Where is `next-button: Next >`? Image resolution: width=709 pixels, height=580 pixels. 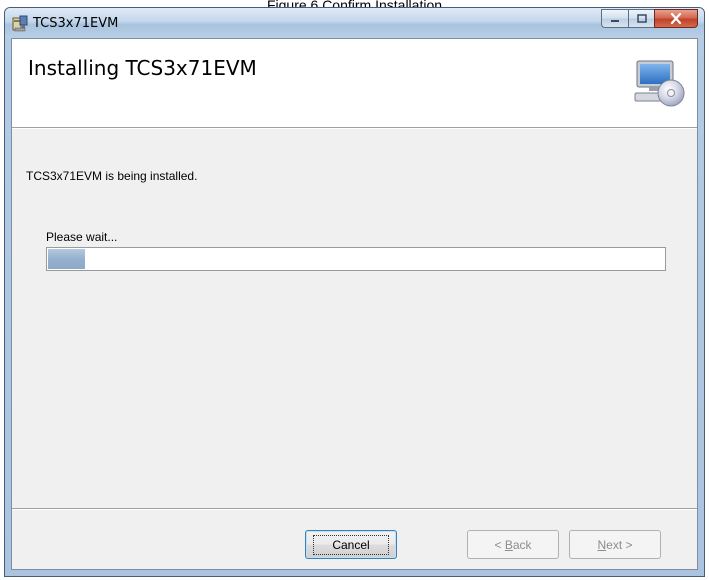
next-button: Next > is located at coordinates (615, 544).